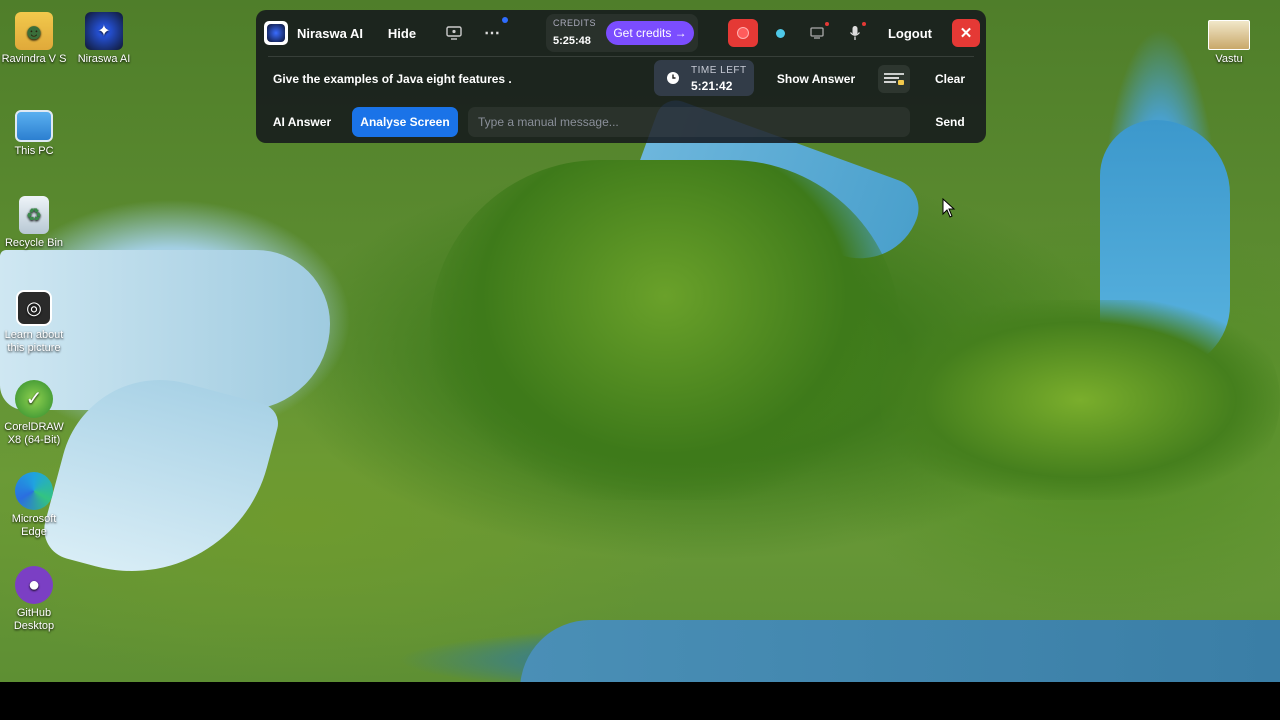 This screenshot has height=720, width=1280. I want to click on close-icon: ✕, so click(966, 33).